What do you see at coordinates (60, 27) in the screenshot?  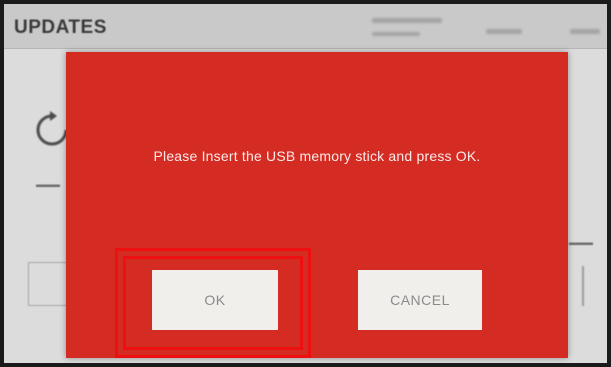 I see `page-title: UPDATES` at bounding box center [60, 27].